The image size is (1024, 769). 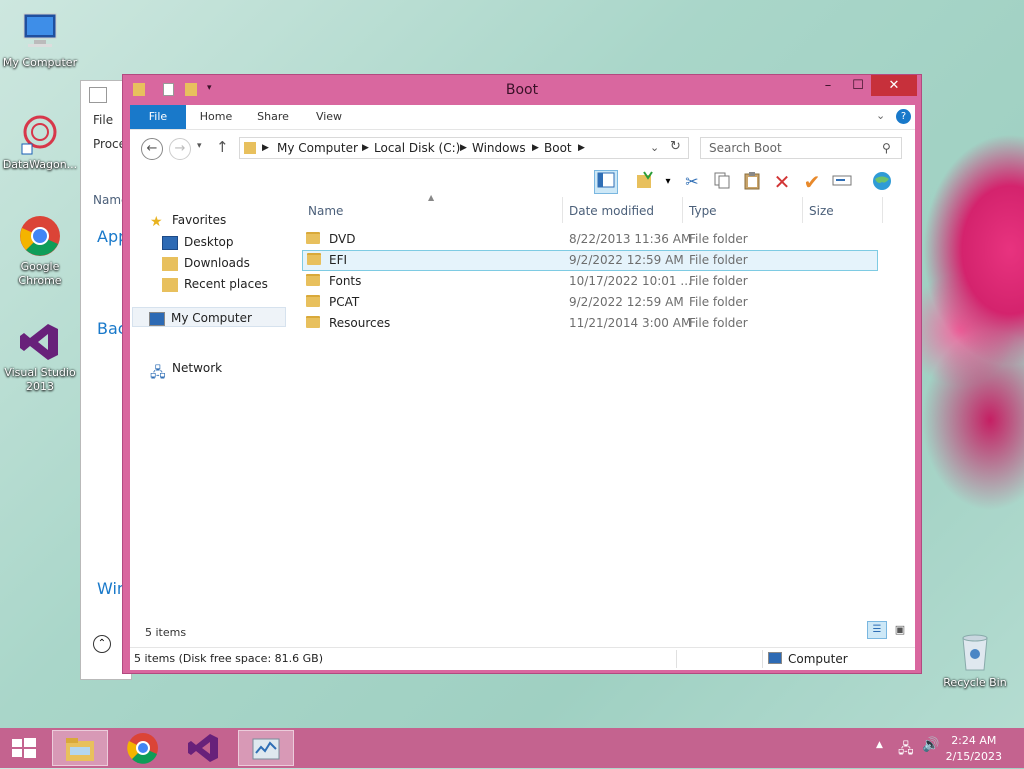 I want to click on task-manager-icon, so click(x=266, y=749).